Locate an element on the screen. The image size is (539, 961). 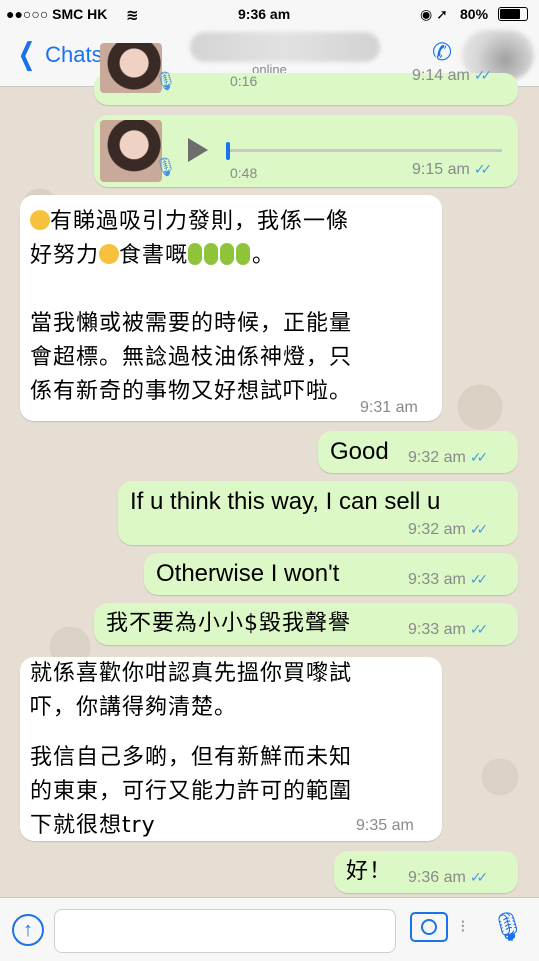
microphone-icon: 🎙 is located at coordinates (508, 926).